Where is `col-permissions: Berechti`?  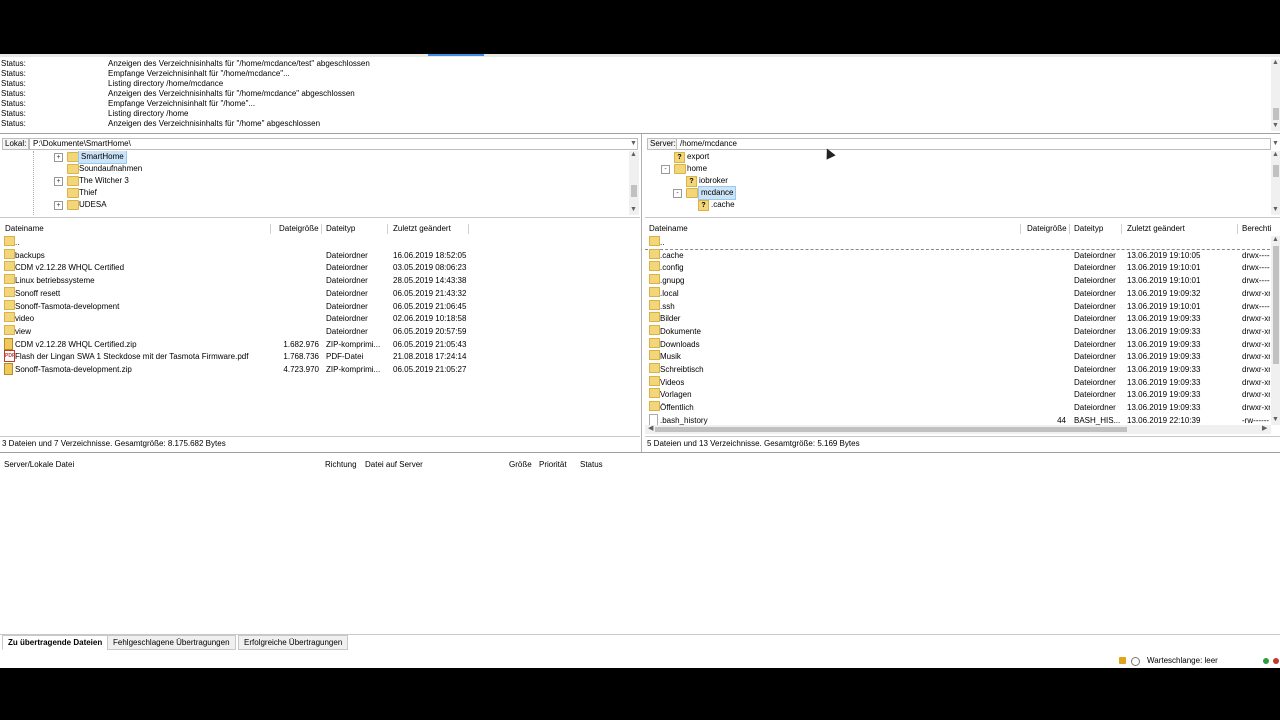
col-permissions: Berechti is located at coordinates (1256, 229).